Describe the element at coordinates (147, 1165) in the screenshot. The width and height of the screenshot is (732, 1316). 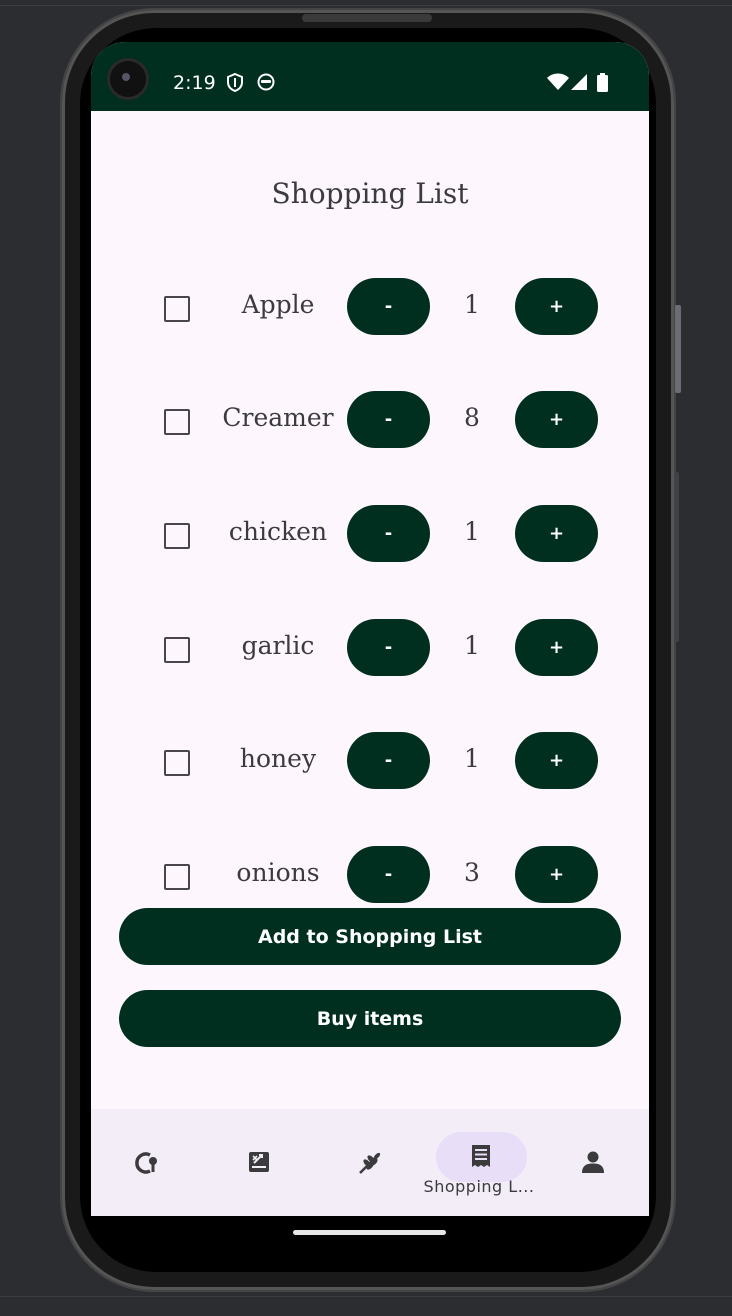
I see `recipe-search-icon` at that location.